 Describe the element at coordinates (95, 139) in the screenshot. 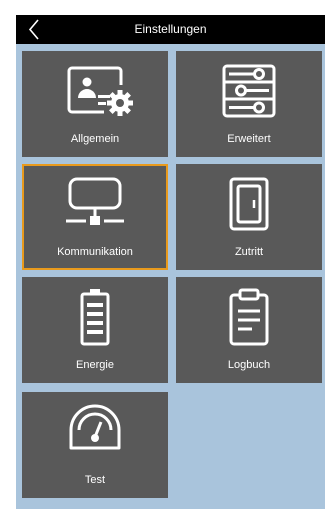

I see `tile-label: Allgemein` at that location.